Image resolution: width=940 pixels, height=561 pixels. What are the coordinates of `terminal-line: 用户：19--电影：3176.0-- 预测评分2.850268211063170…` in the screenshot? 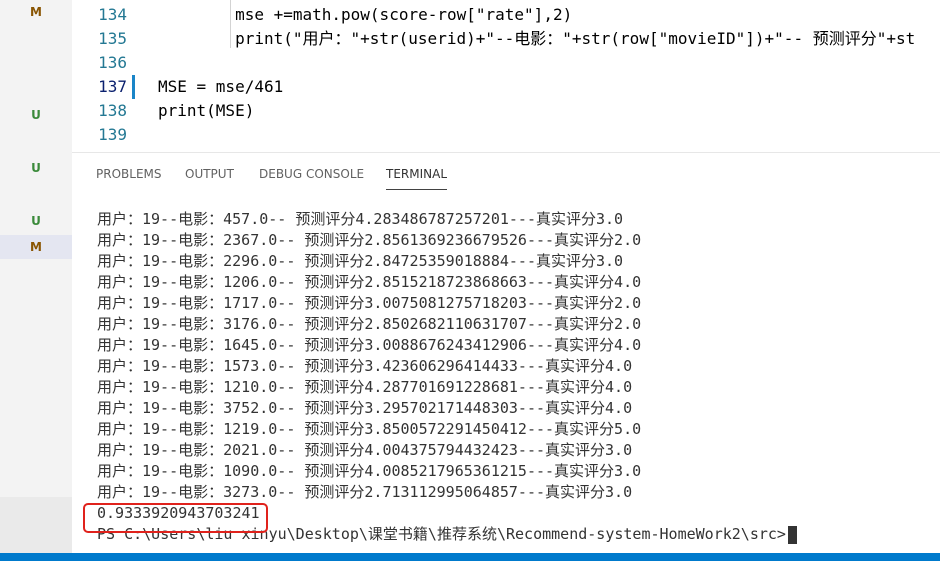 It's located at (369, 324).